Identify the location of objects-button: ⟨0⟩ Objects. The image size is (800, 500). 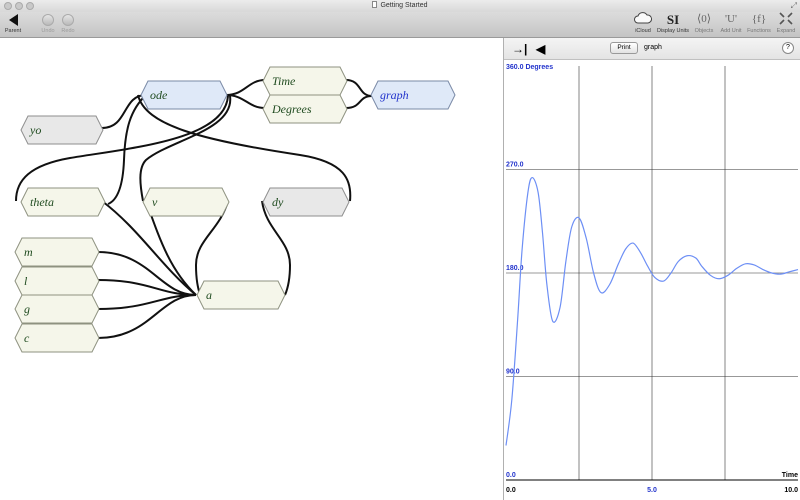
(704, 25).